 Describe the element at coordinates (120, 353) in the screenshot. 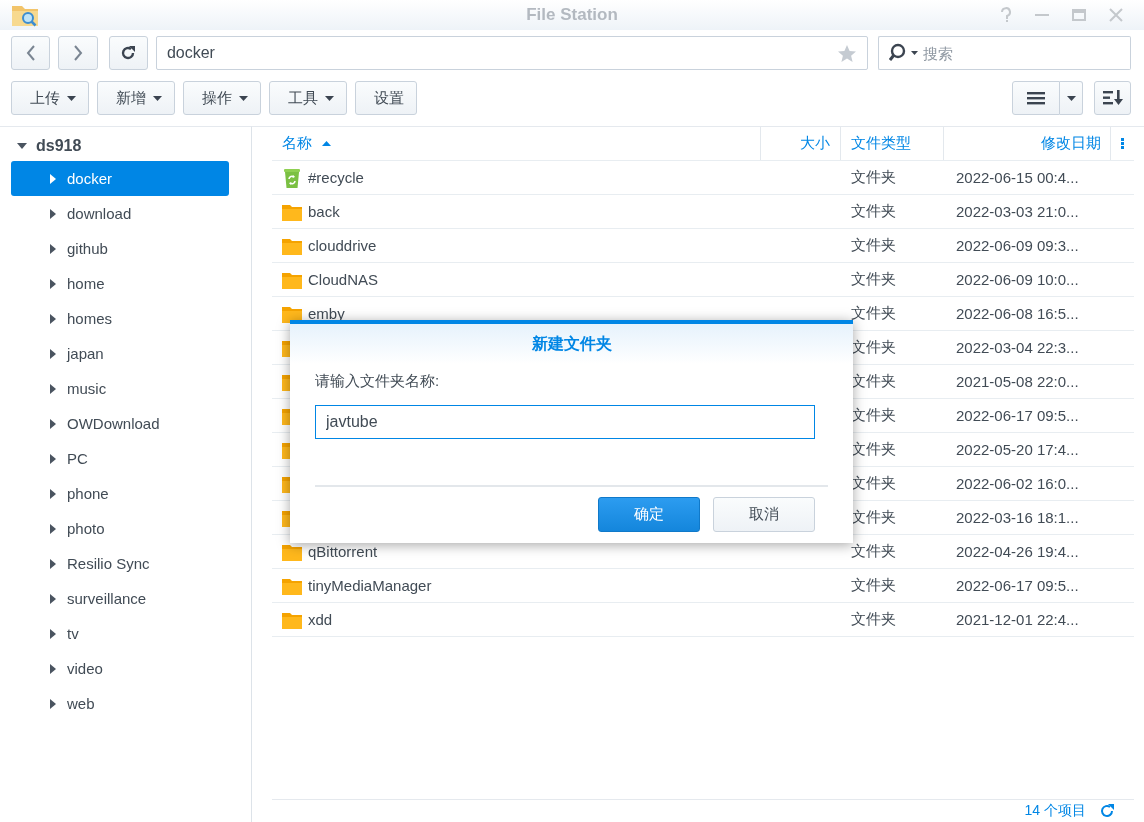

I see `tree-item: japan` at that location.